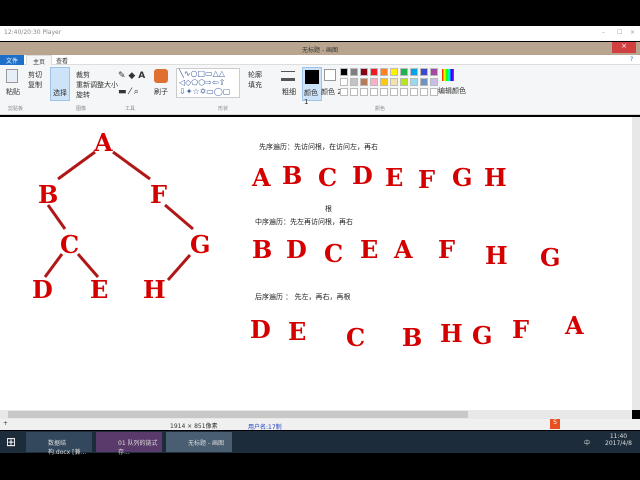 Image resolution: width=640 pixels, height=480 pixels. Describe the element at coordinates (452, 91) in the screenshot. I see `edit-colors-button: 编辑颜色` at that location.